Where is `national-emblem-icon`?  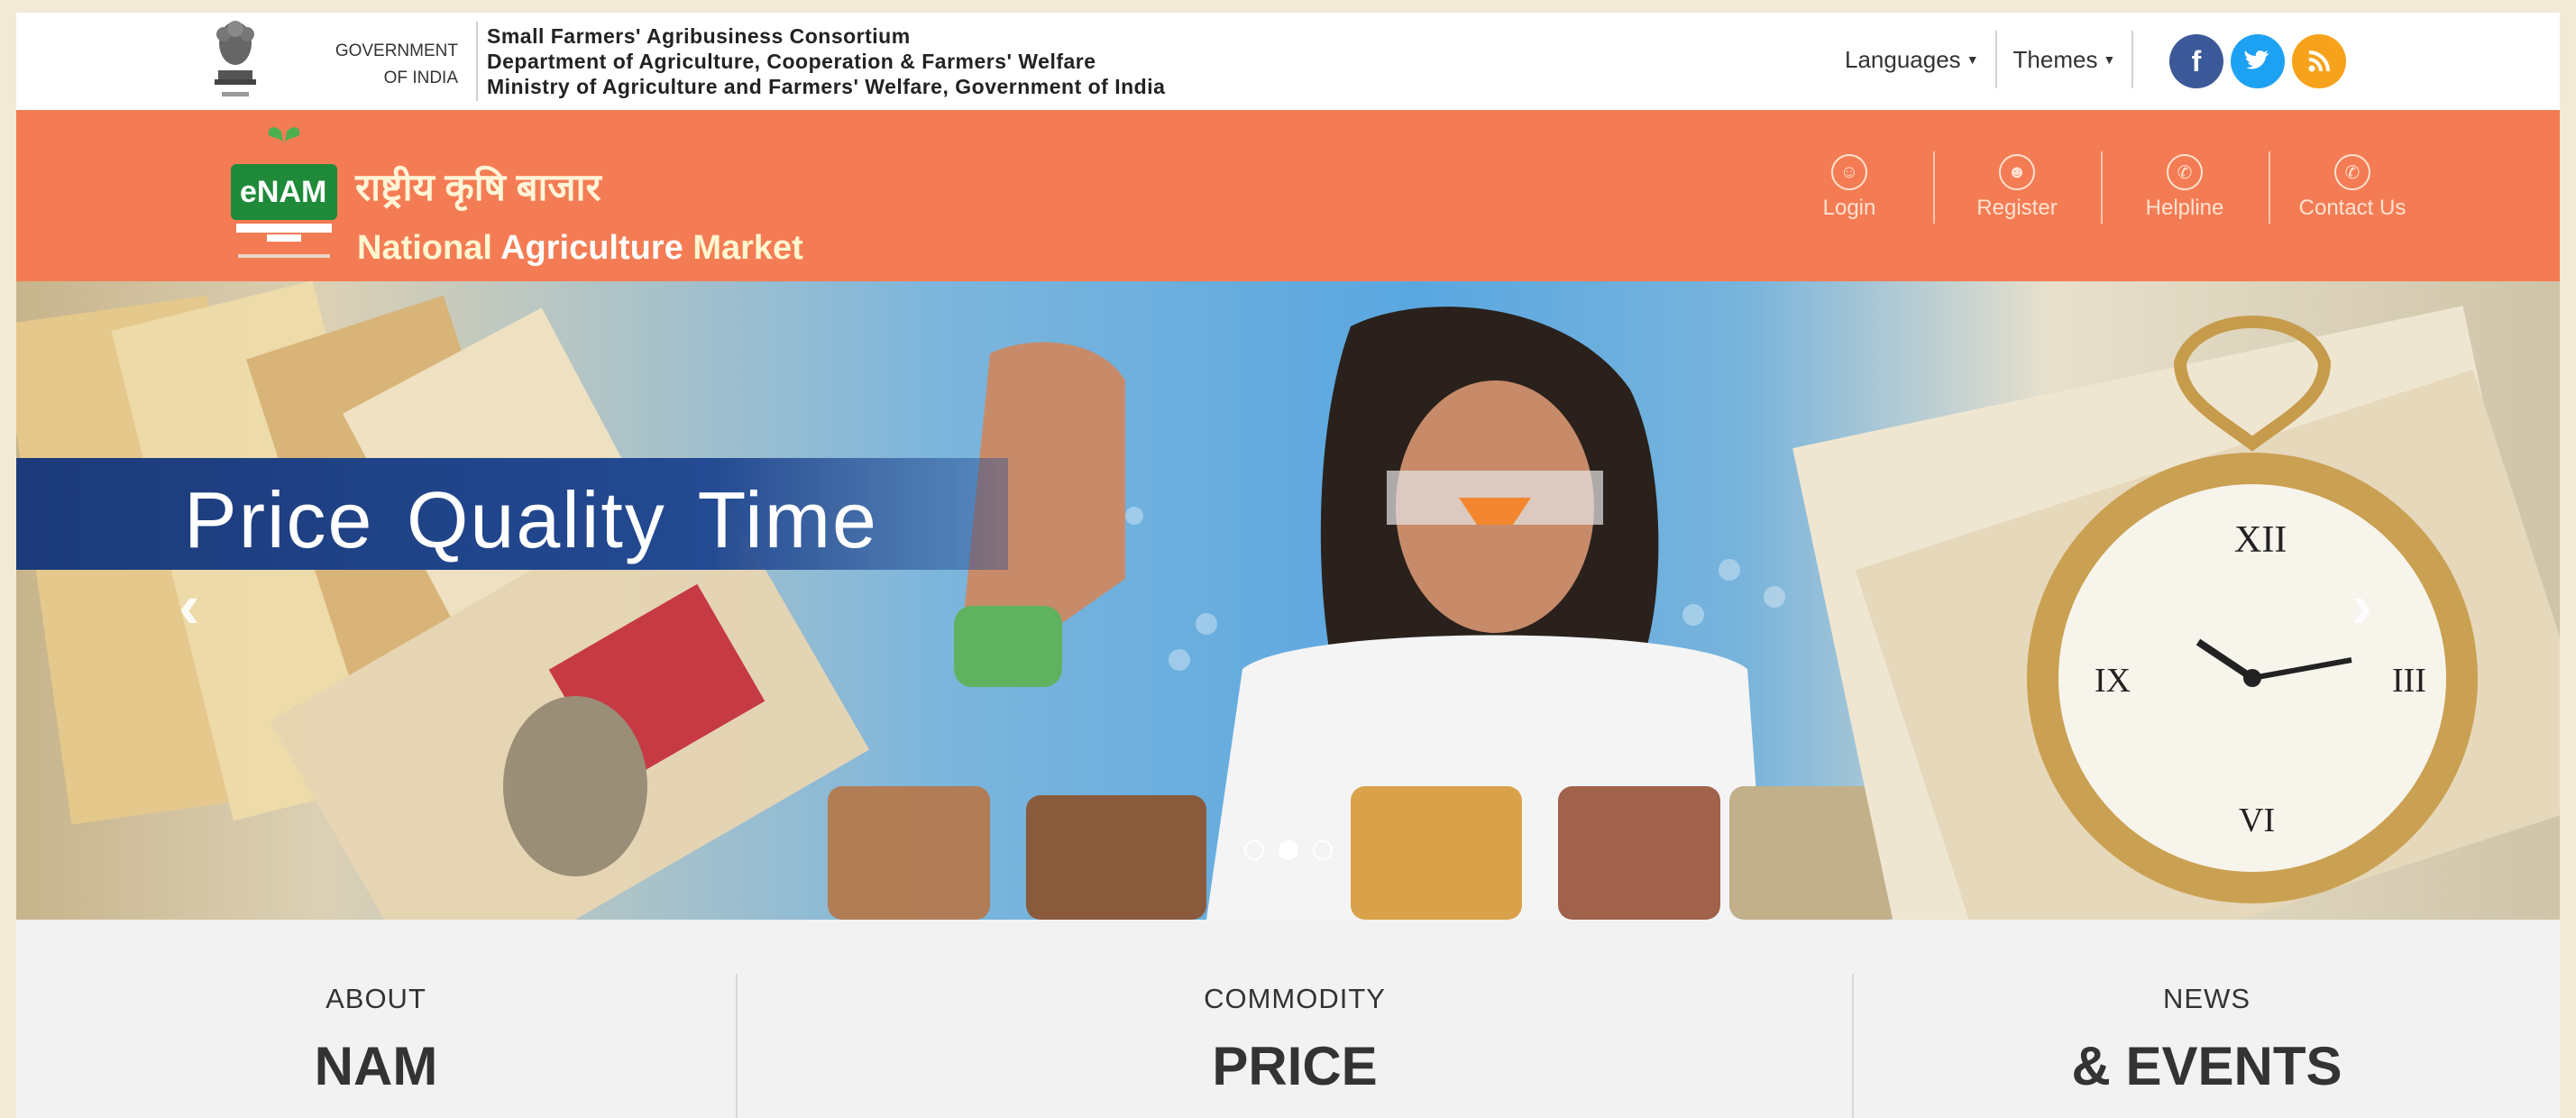 national-emblem-icon is located at coordinates (235, 58).